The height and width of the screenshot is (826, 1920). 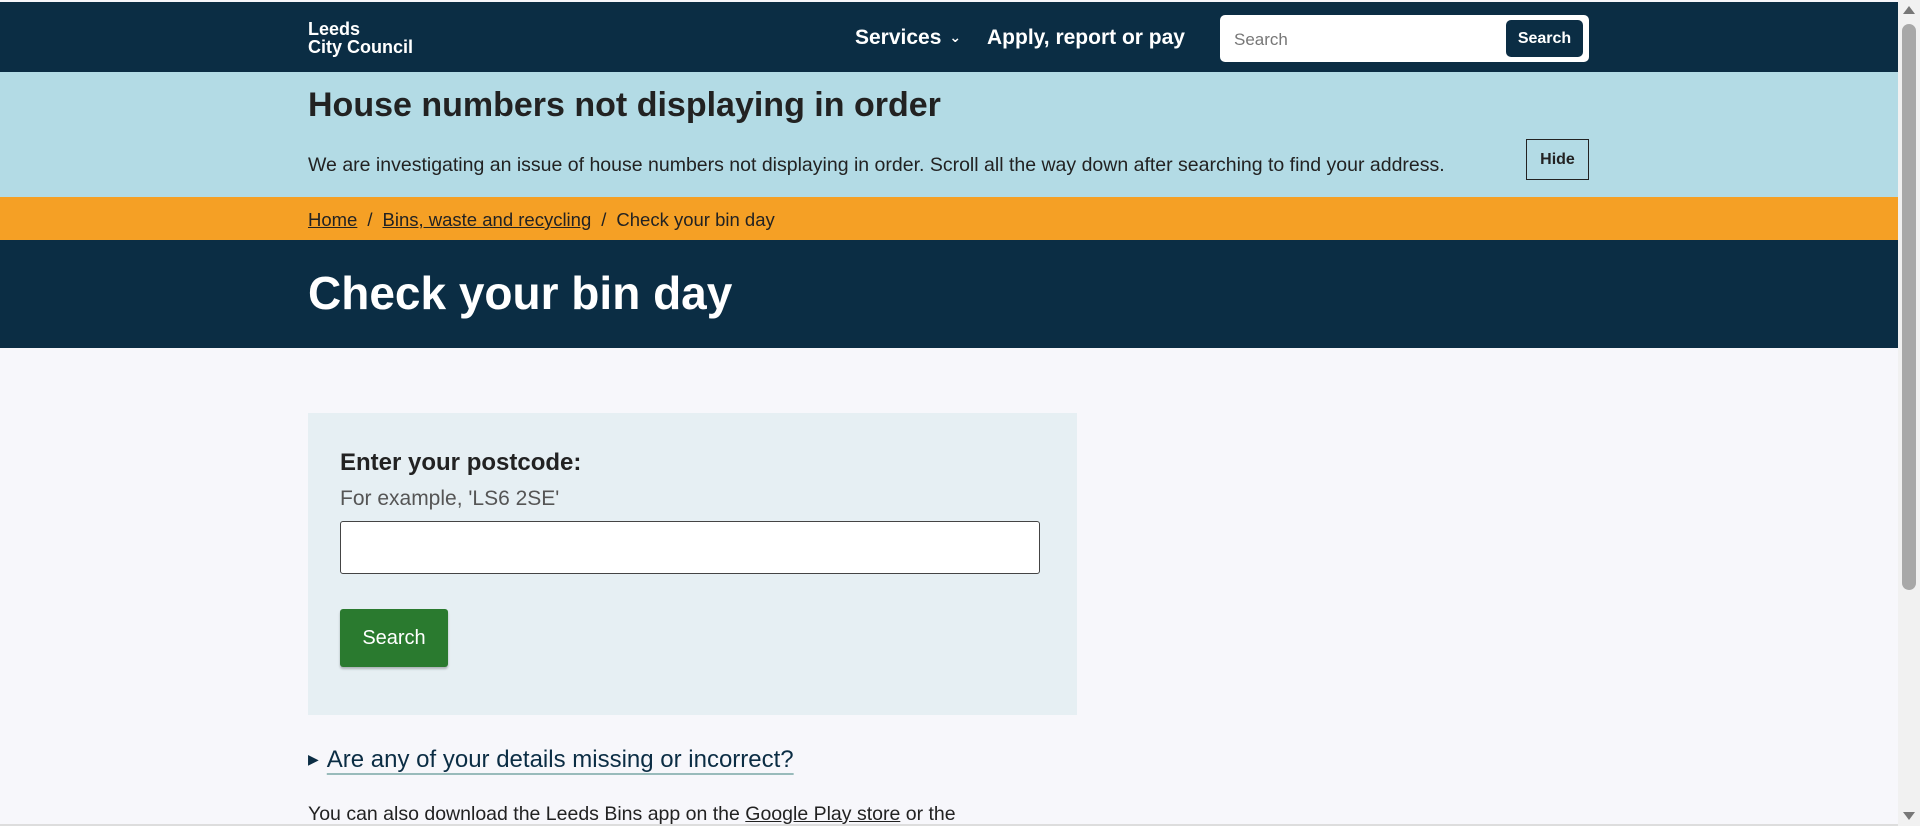 I want to click on breadcrumb-home-link: Home, so click(x=332, y=219).